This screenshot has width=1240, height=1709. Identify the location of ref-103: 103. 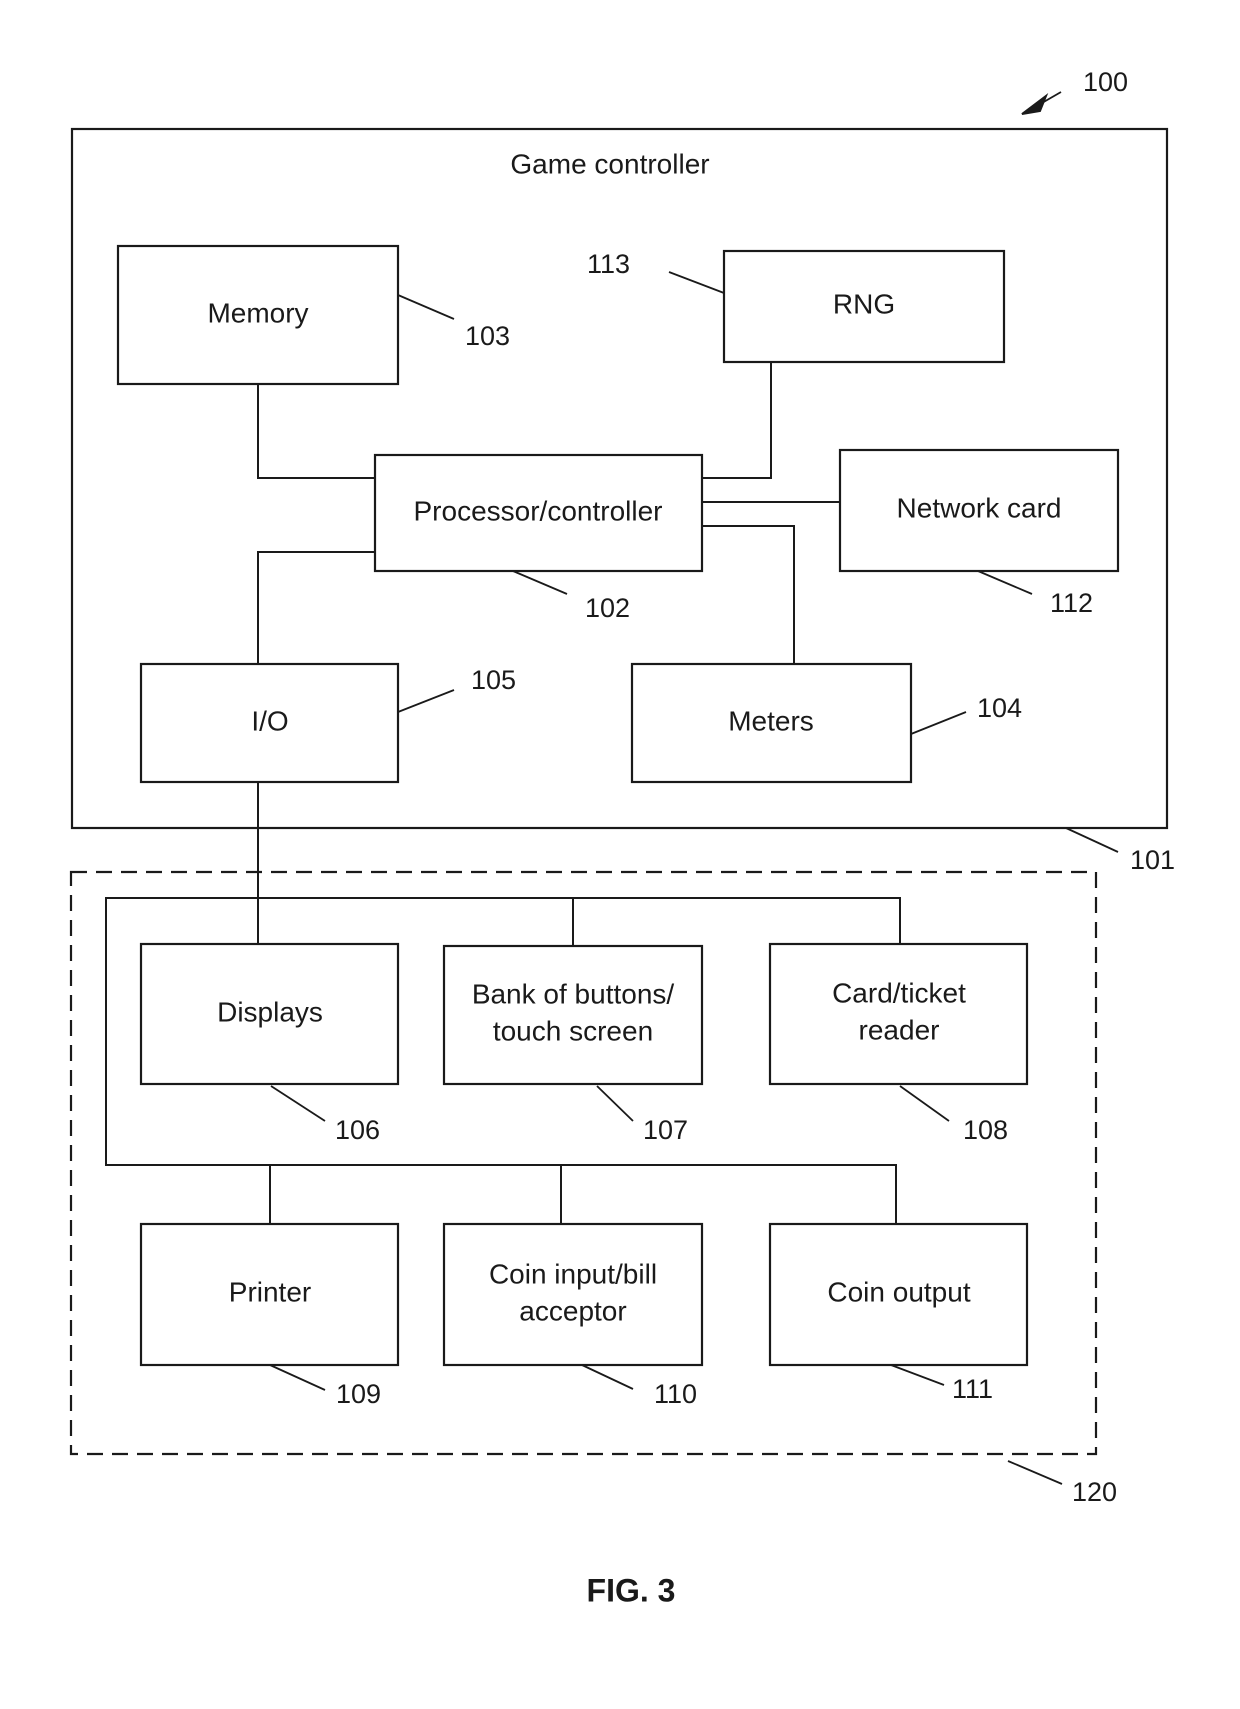
(487, 336).